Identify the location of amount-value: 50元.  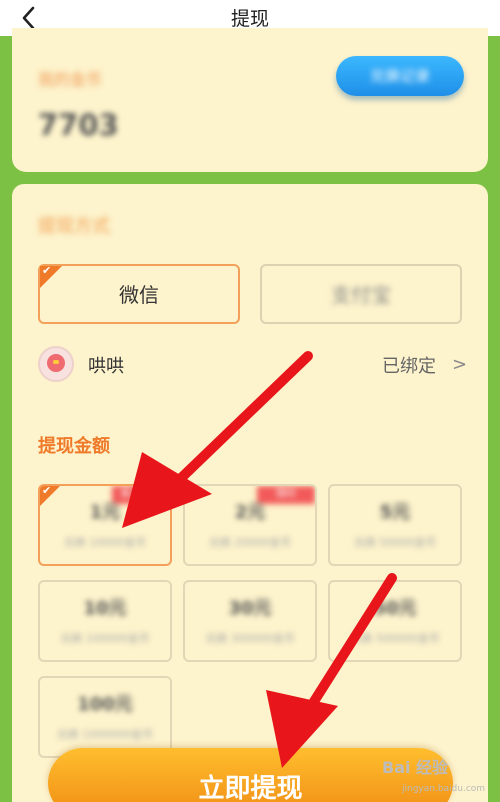
(395, 608).